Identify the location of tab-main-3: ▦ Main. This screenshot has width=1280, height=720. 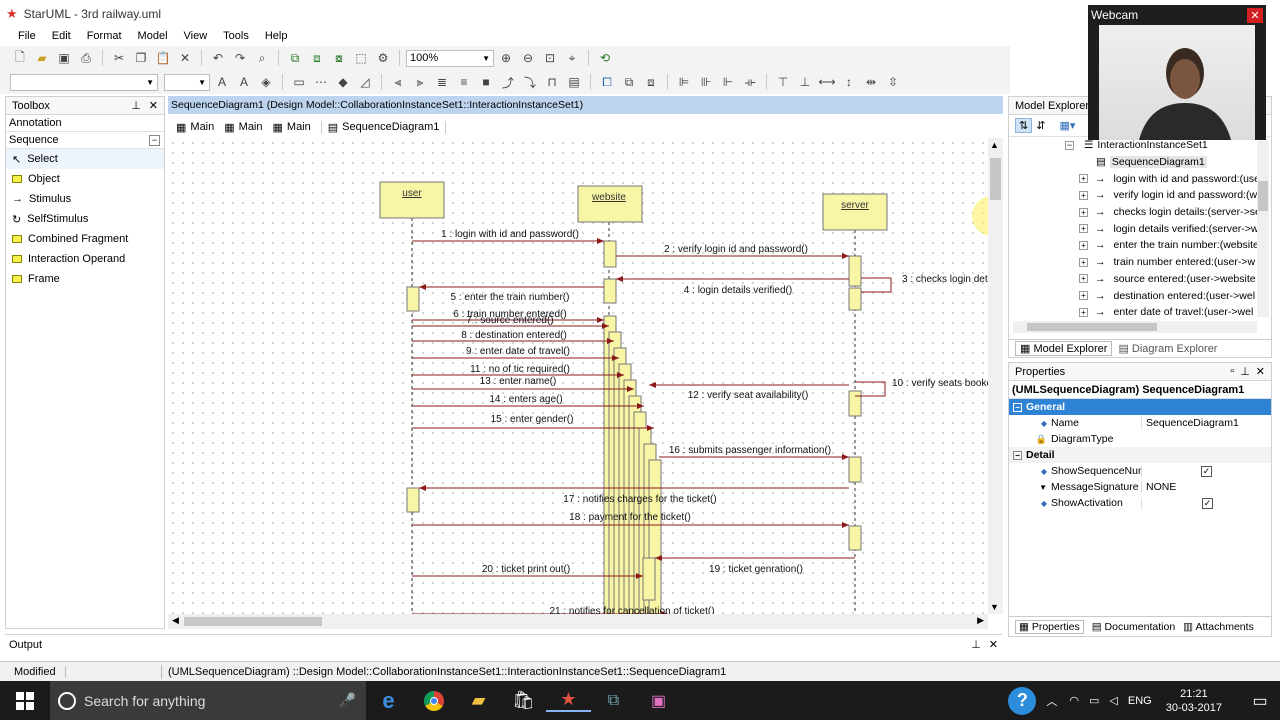
(292, 127).